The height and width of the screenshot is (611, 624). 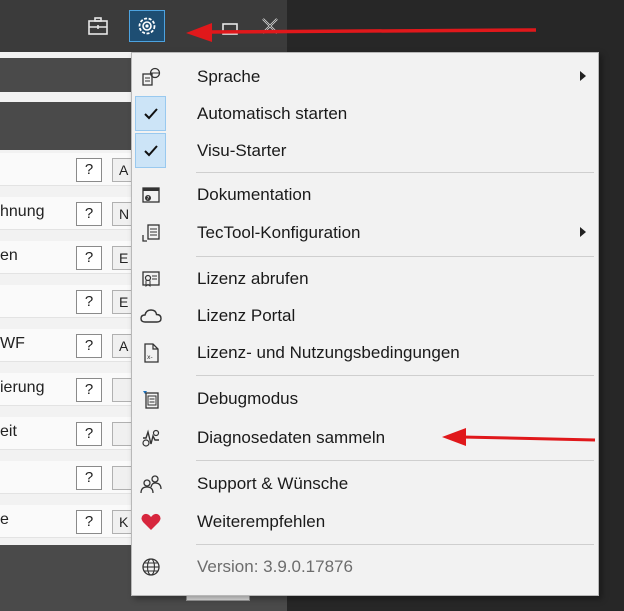 What do you see at coordinates (361, 32) in the screenshot?
I see `annotation-arrow-settings` at bounding box center [361, 32].